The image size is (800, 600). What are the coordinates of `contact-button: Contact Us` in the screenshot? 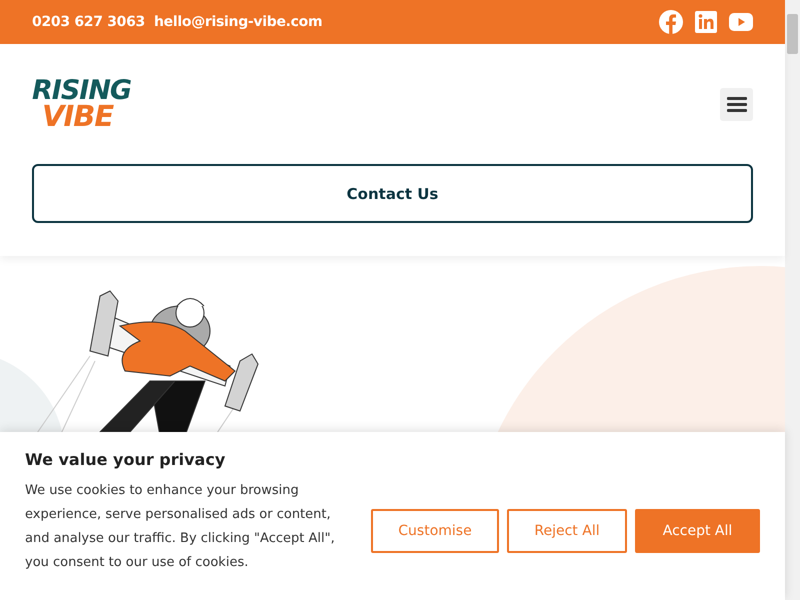 It's located at (392, 193).